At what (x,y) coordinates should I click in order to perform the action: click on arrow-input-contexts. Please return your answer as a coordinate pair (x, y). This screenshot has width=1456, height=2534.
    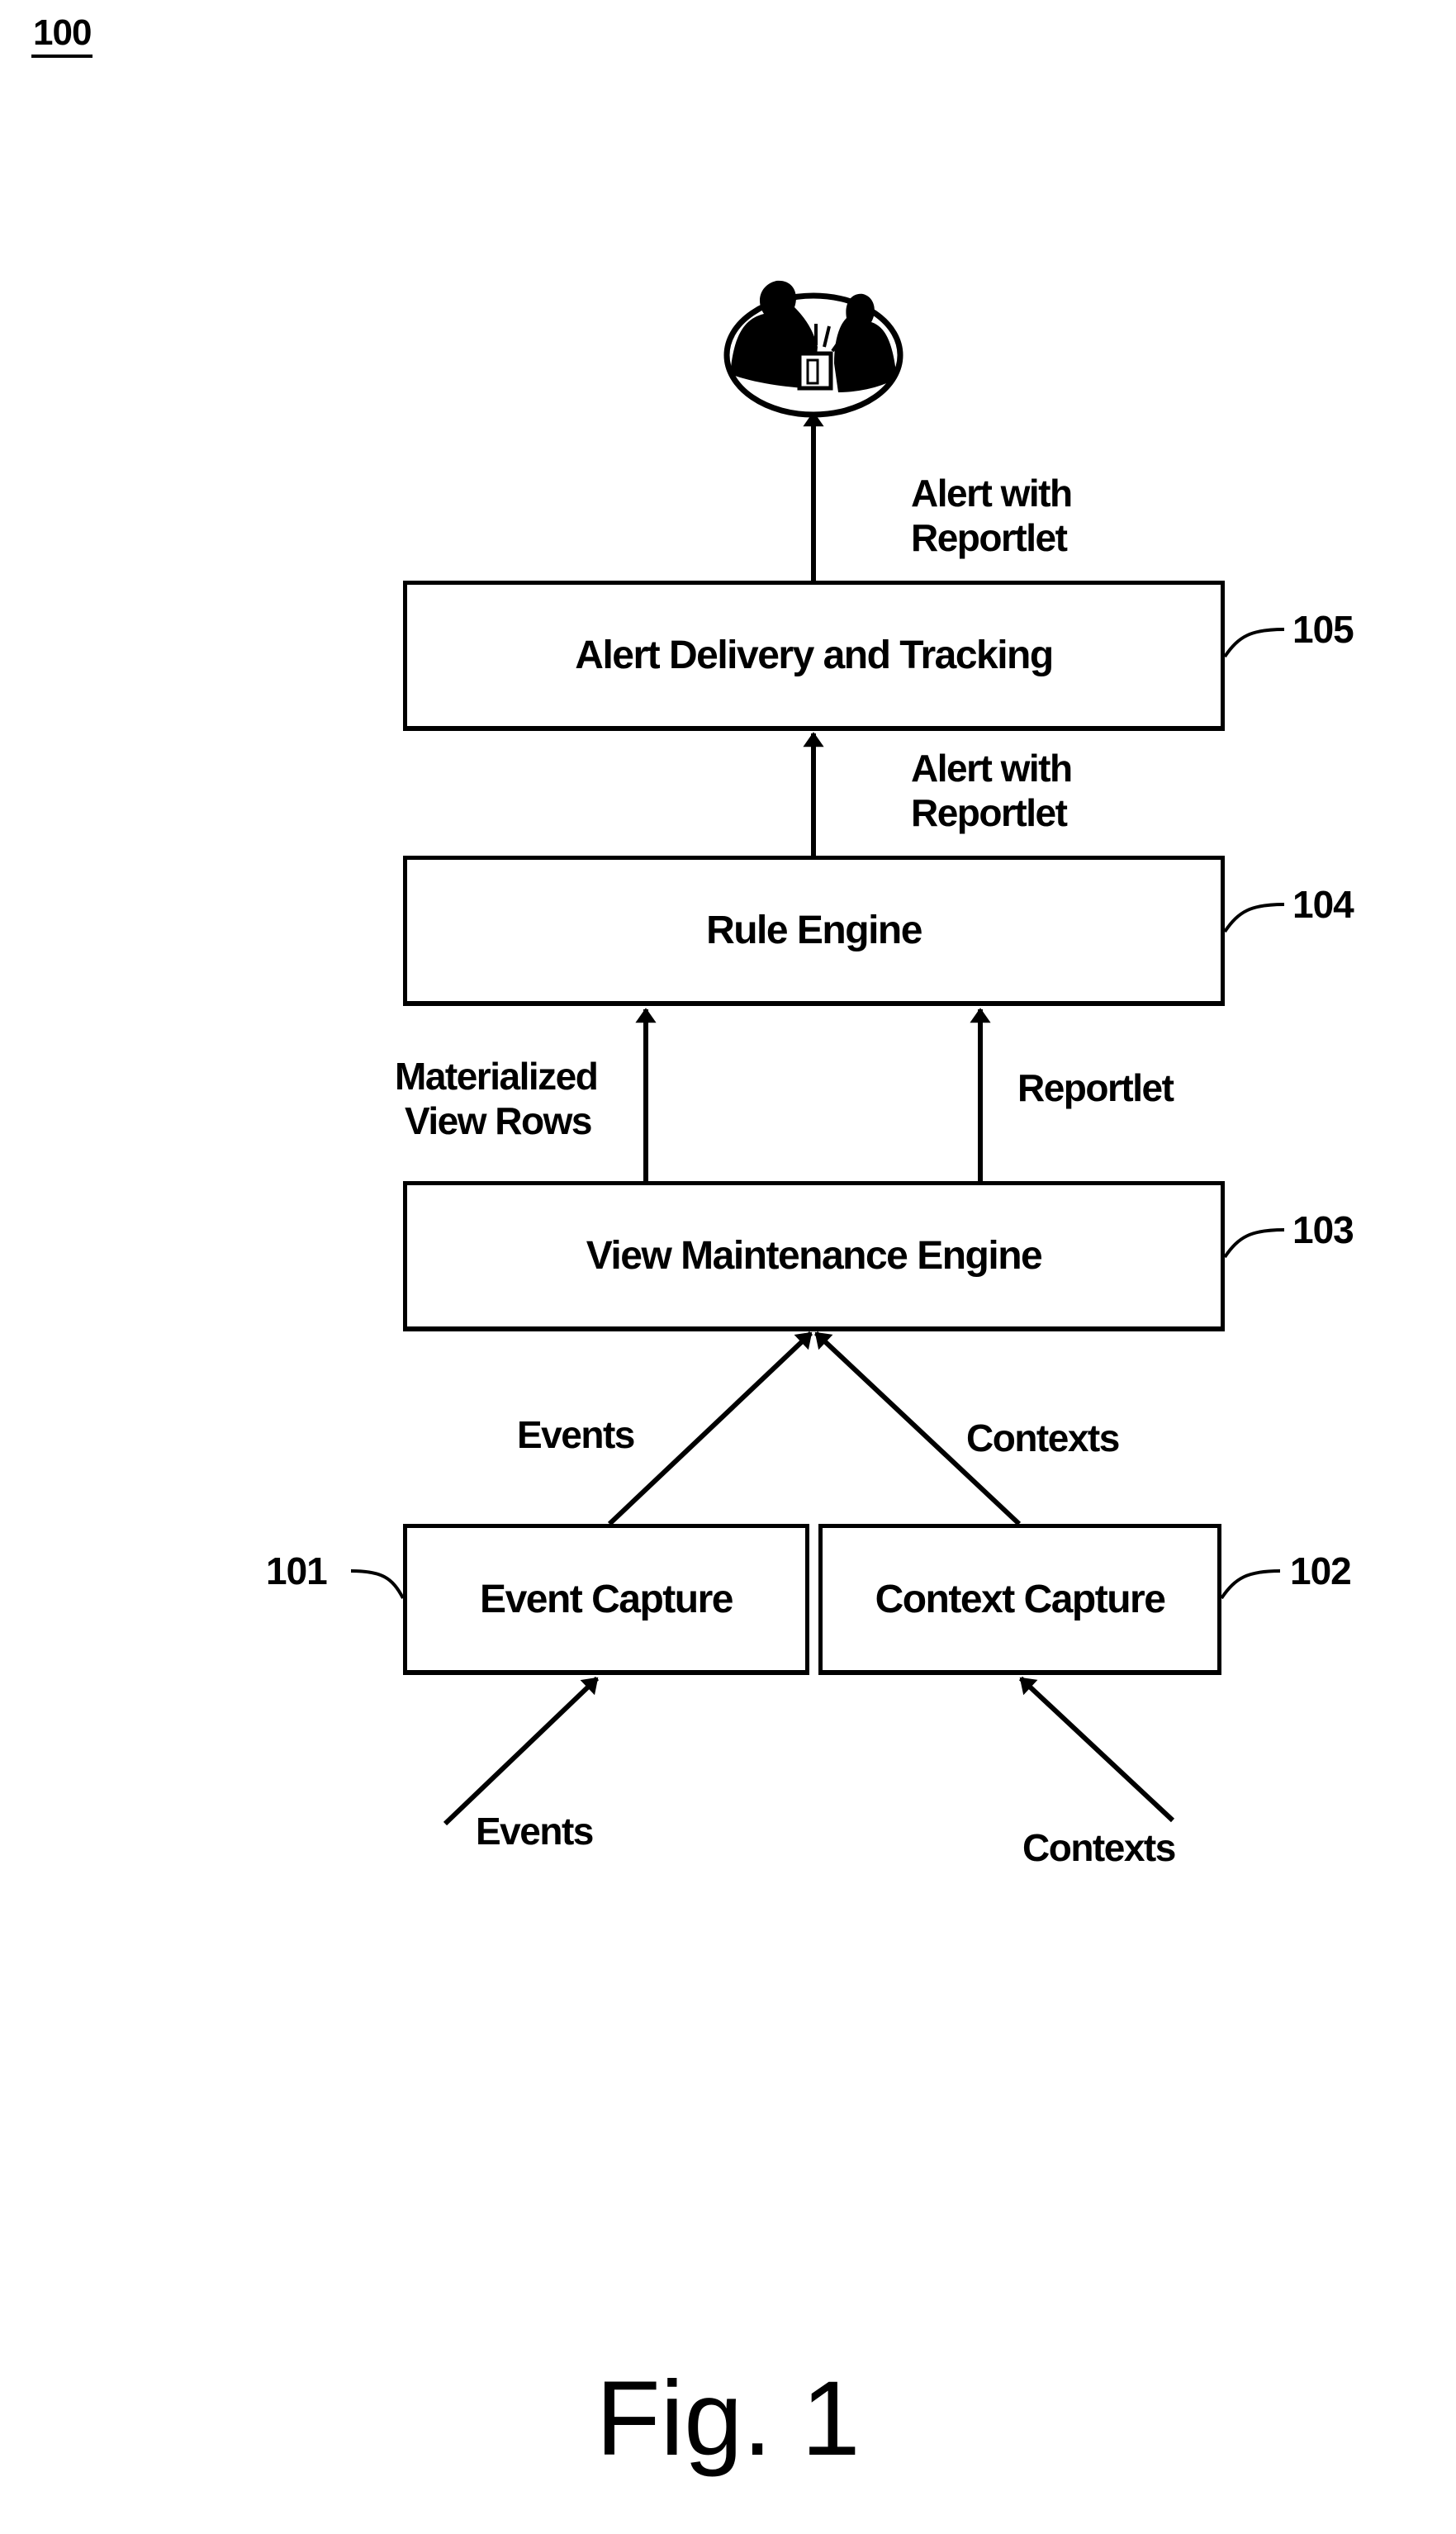
    Looking at the image, I should click on (1096, 1750).